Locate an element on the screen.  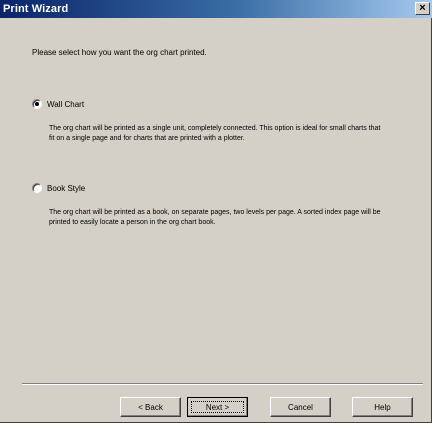
cancel-button: Cancel is located at coordinates (300, 407).